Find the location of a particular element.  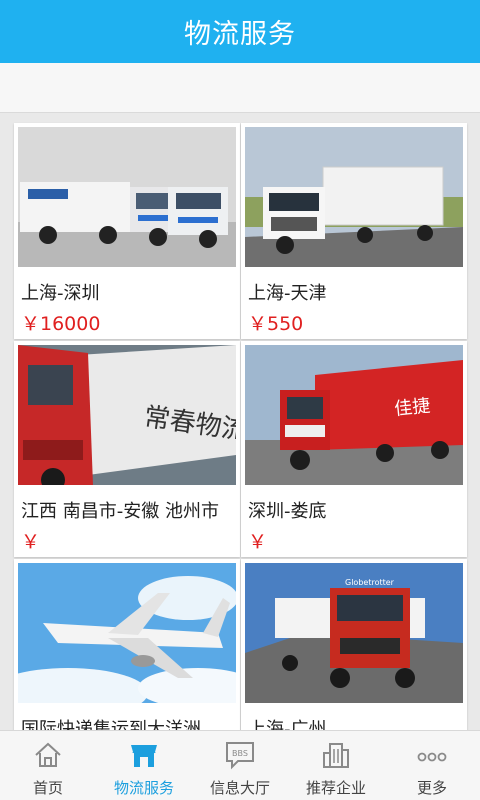

svg-text: Globetrotter is located at coordinates (370, 582).